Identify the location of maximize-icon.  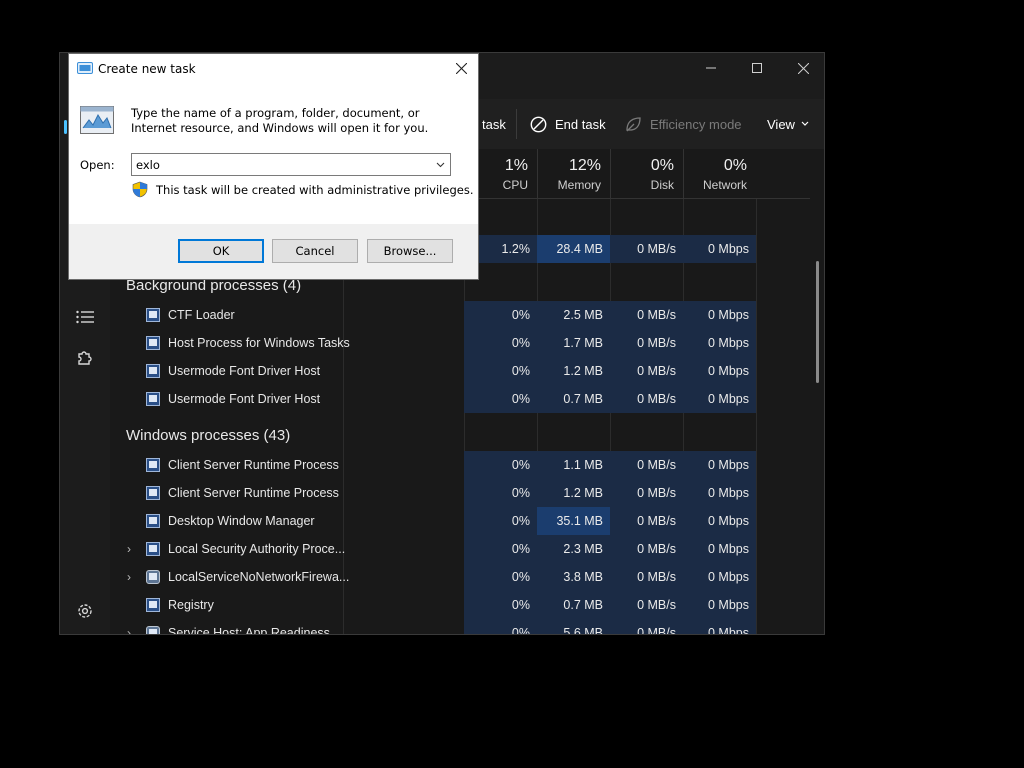
(757, 68).